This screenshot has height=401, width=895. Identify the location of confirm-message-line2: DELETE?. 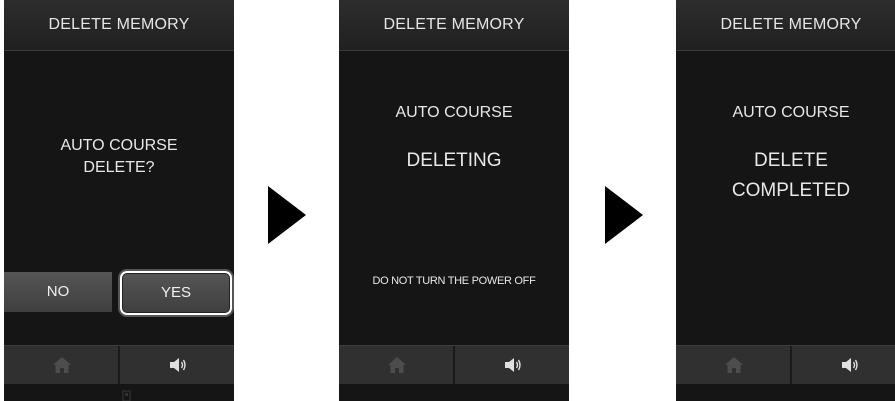
(119, 167).